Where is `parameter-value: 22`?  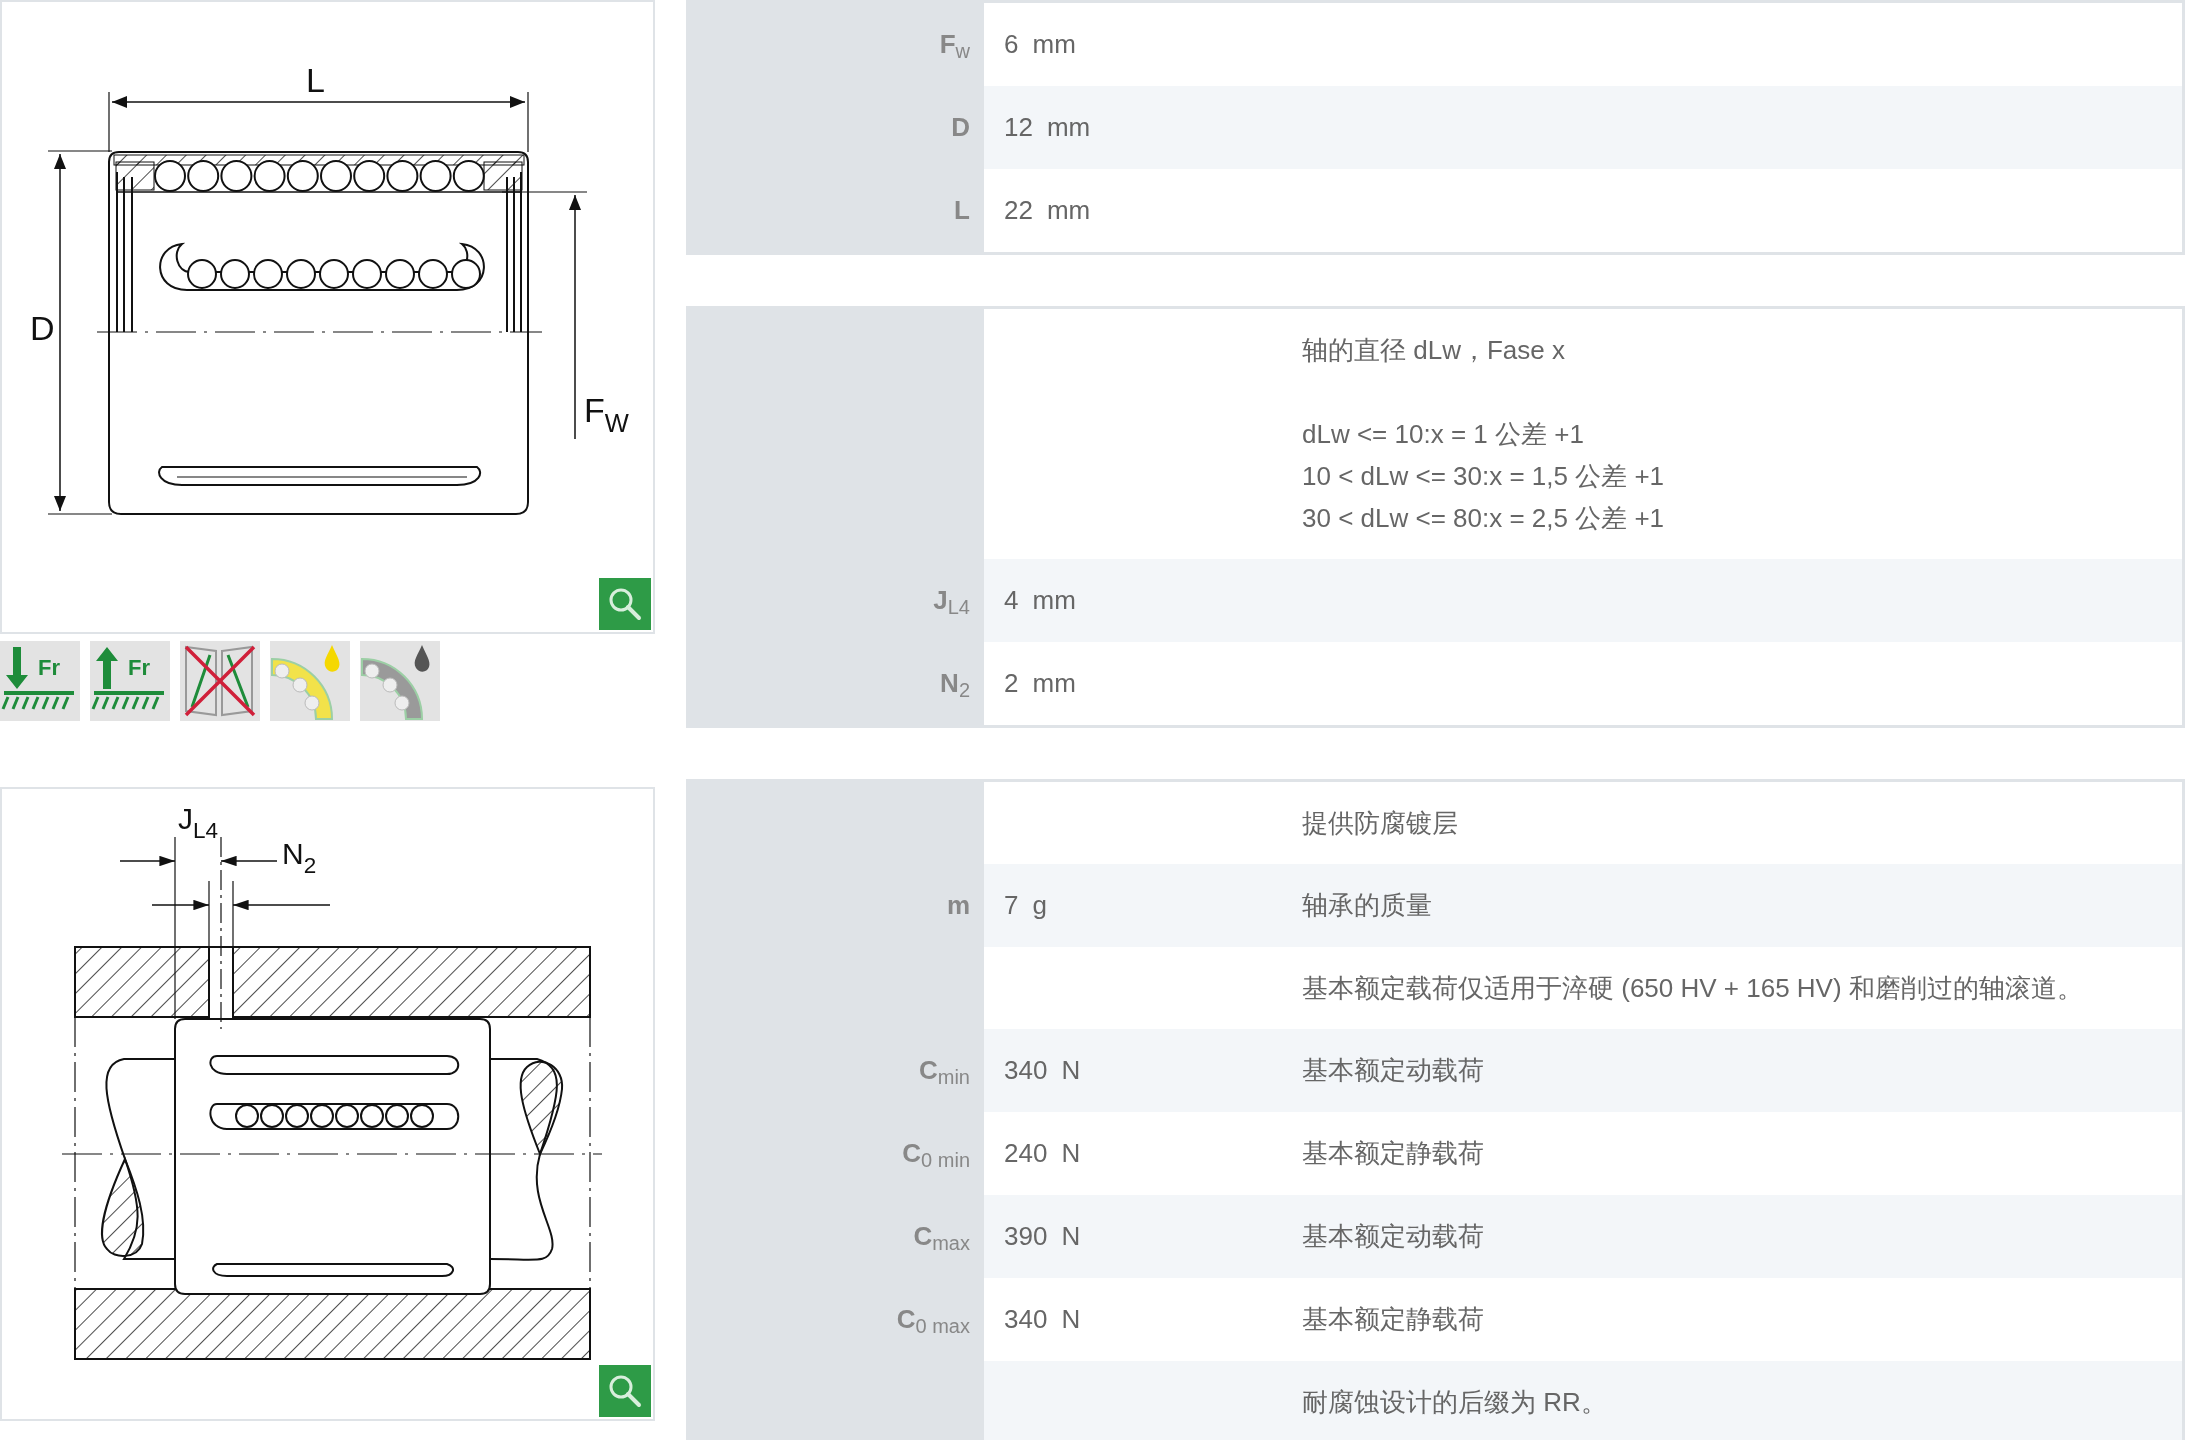 parameter-value: 22 is located at coordinates (1018, 210).